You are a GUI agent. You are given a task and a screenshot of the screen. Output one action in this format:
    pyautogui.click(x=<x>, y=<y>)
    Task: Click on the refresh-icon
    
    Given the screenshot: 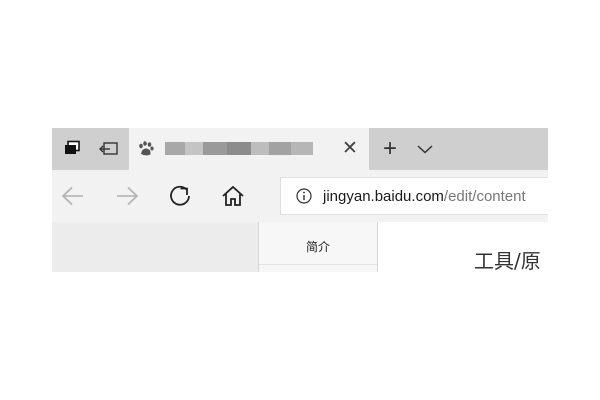 What is the action you would take?
    pyautogui.click(x=180, y=196)
    